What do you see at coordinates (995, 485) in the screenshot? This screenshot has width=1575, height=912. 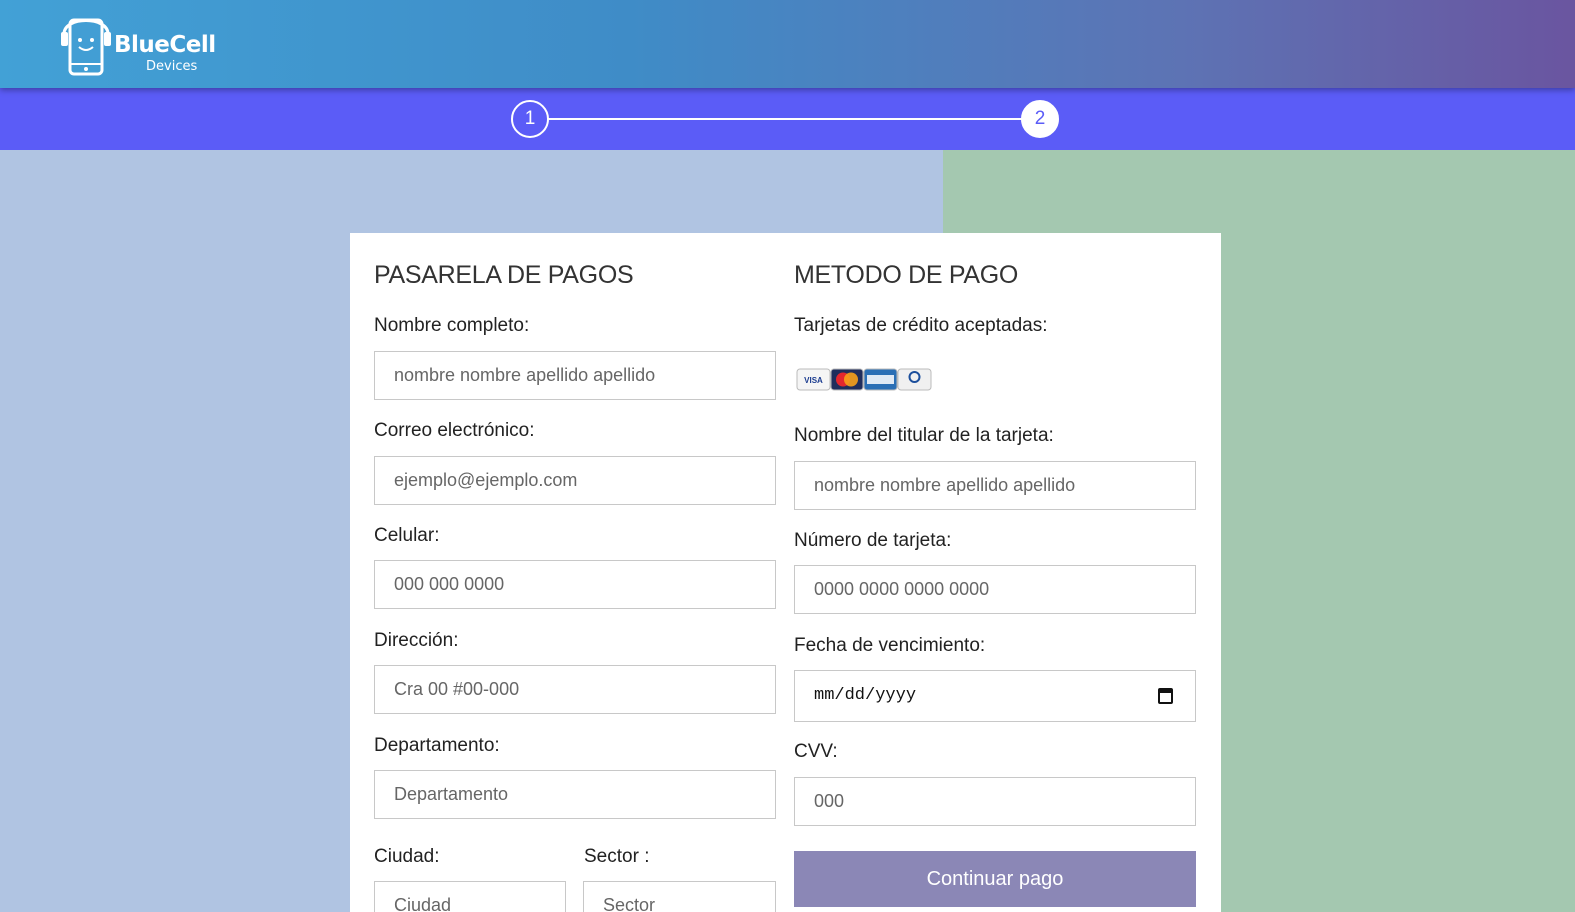 I see `card-holder-input: nombre nombre apellido apellido` at bounding box center [995, 485].